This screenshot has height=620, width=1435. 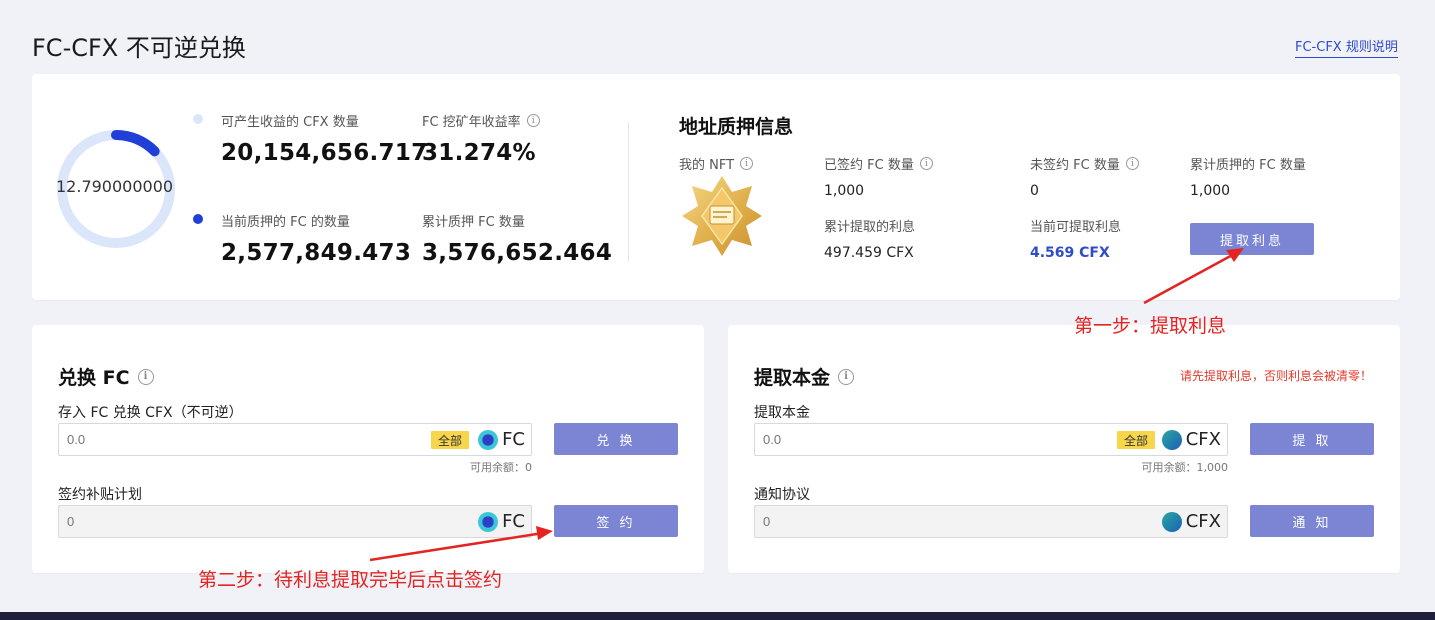 I want to click on notify-input, so click(x=933, y=521).